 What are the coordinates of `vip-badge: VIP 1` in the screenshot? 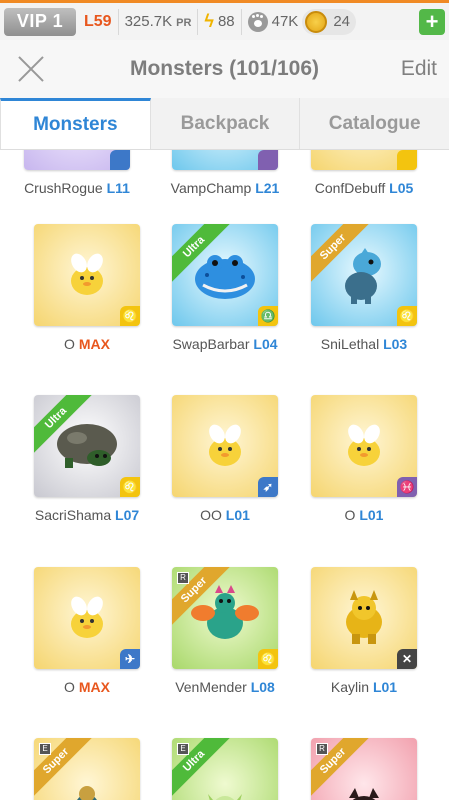 It's located at (40, 21).